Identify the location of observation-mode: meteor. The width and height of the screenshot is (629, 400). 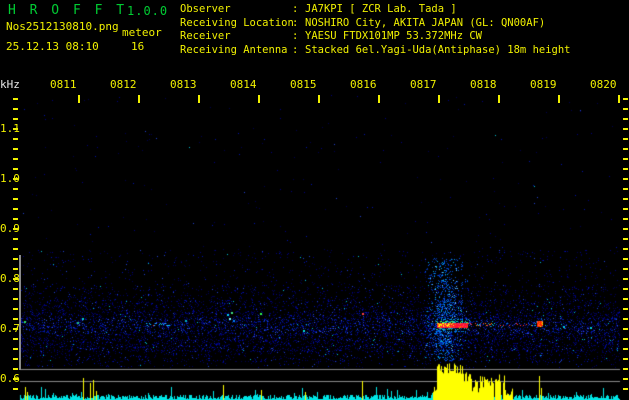
(142, 32).